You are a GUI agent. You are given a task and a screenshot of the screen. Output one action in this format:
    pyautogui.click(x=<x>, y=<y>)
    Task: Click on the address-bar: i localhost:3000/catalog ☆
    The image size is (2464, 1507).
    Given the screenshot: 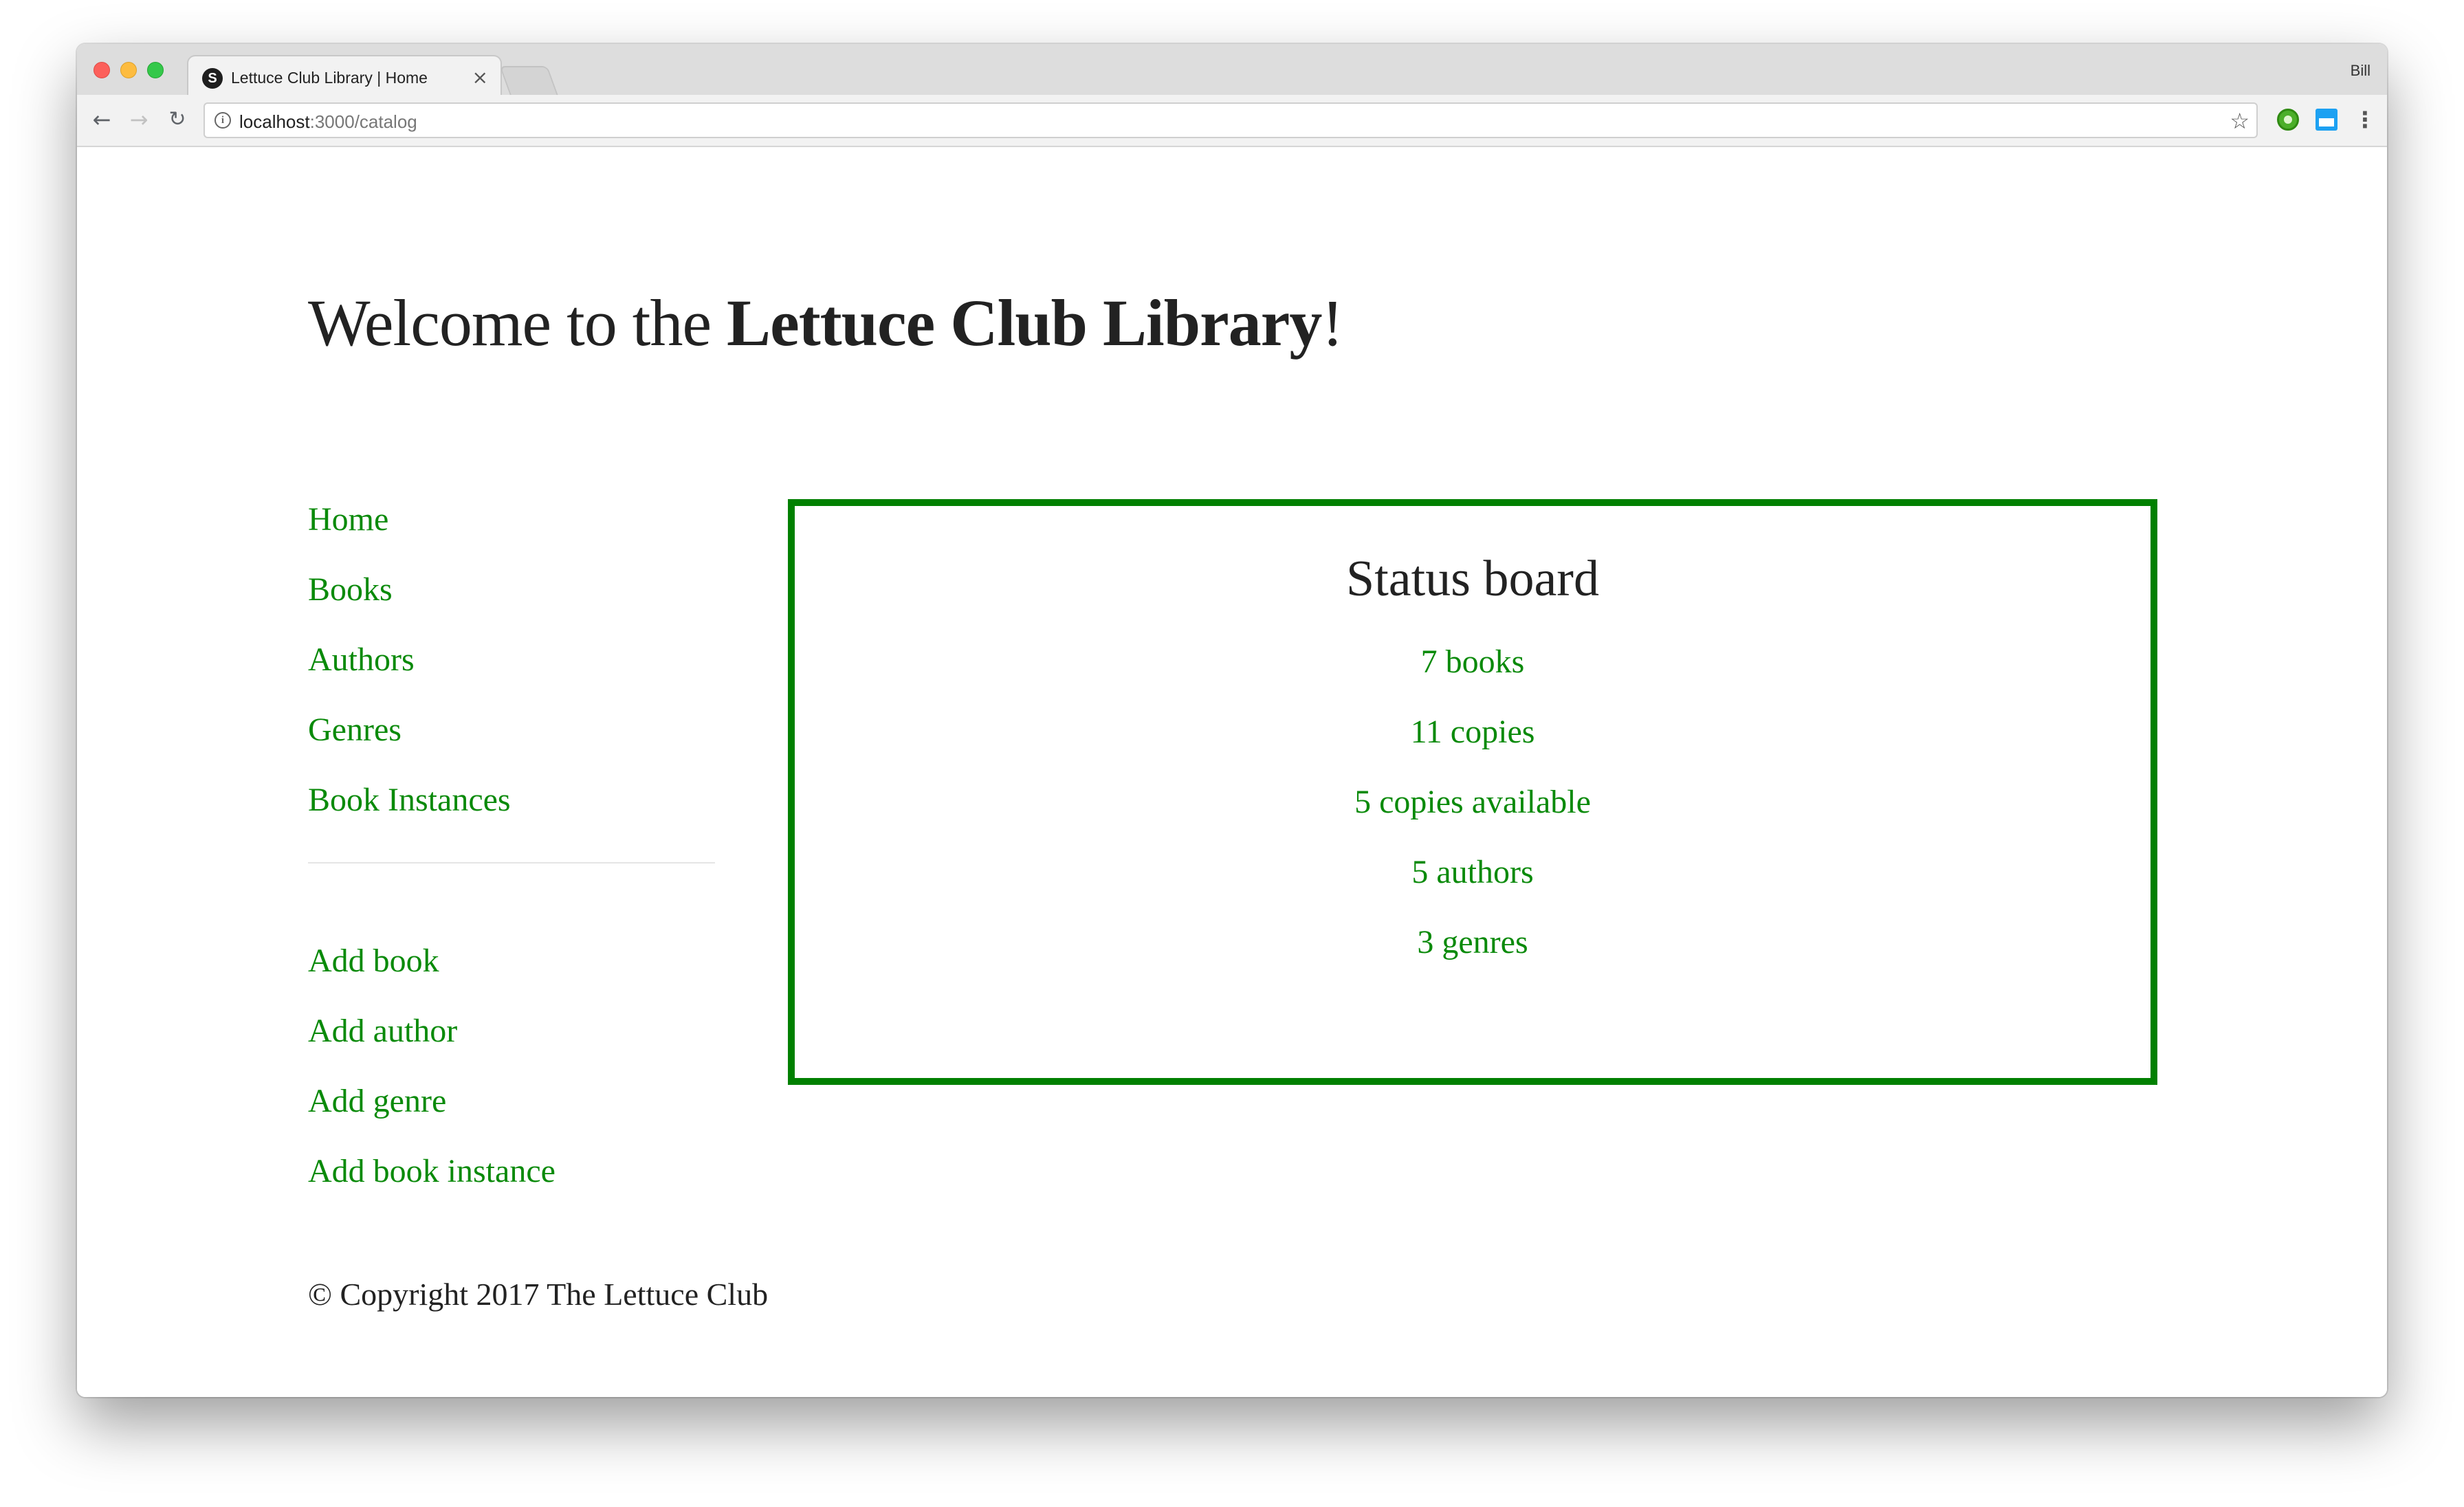 What is the action you would take?
    pyautogui.click(x=1231, y=120)
    